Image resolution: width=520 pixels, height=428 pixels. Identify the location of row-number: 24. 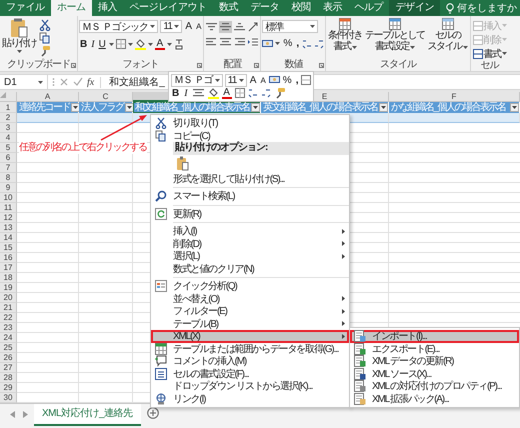
(8, 338).